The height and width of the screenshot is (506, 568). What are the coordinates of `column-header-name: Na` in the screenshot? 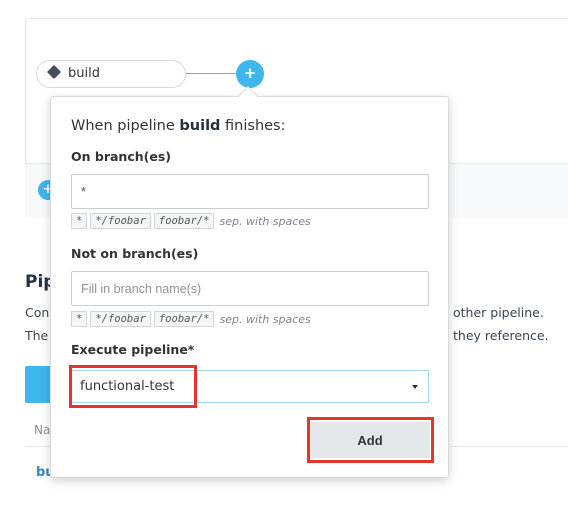 It's located at (42, 430).